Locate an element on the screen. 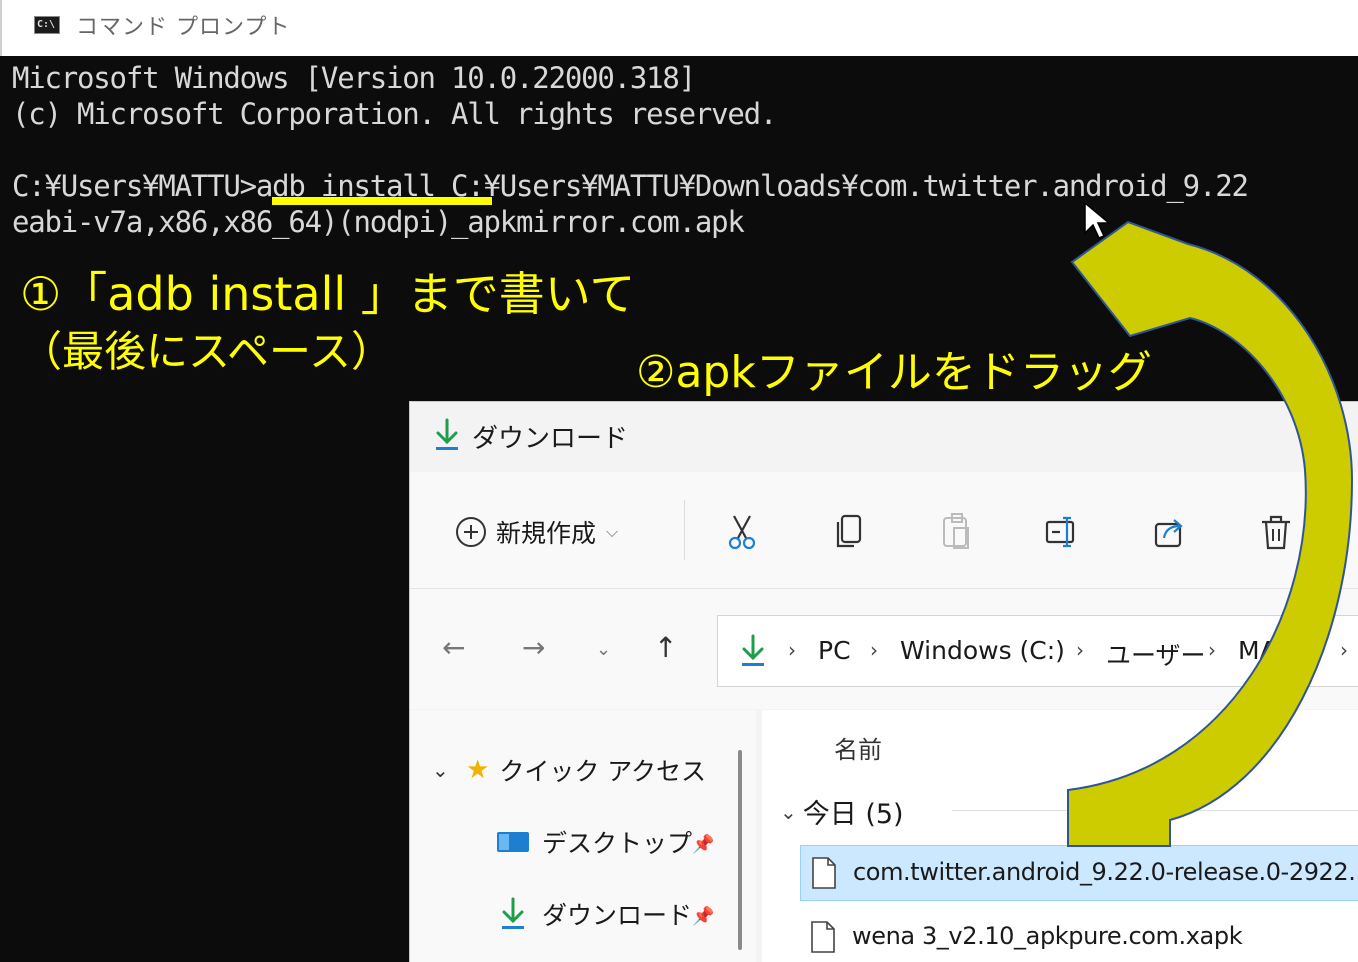  forward-arrow-icon: → is located at coordinates (533, 647).